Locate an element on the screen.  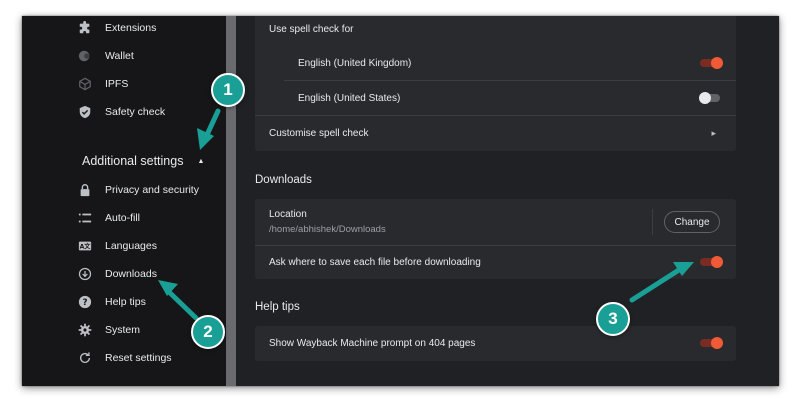
sidebar-item-extensions: Extensions is located at coordinates (117, 28).